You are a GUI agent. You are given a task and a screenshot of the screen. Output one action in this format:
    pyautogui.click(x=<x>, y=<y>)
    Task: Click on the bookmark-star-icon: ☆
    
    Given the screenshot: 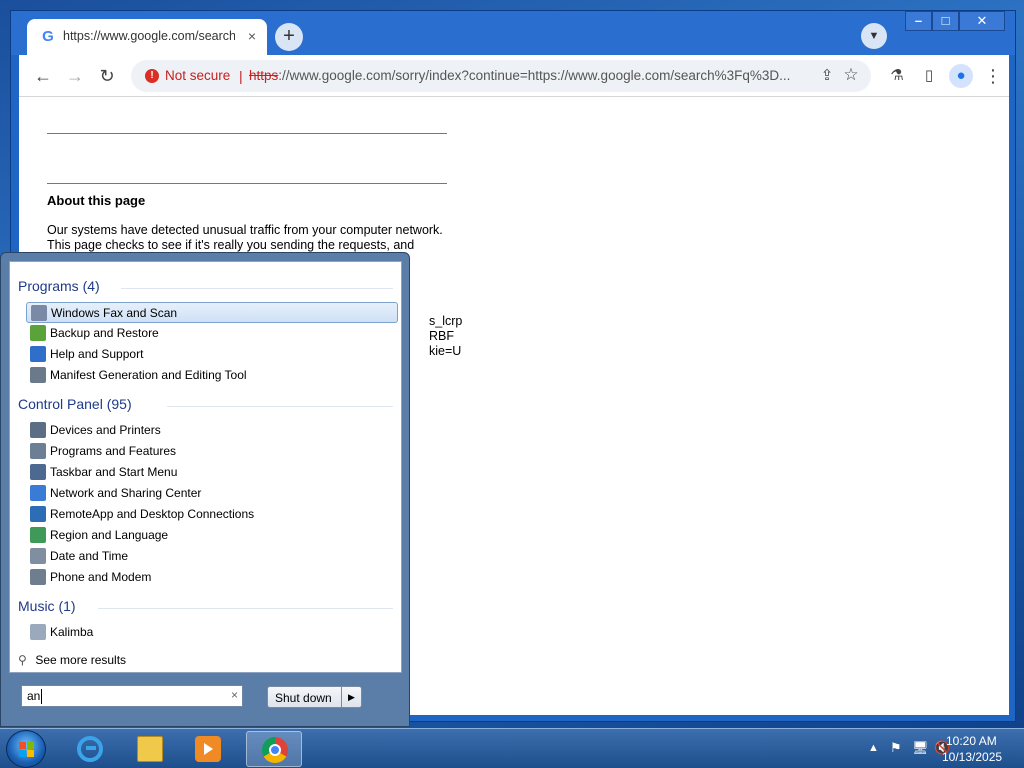 What is the action you would take?
    pyautogui.click(x=851, y=75)
    